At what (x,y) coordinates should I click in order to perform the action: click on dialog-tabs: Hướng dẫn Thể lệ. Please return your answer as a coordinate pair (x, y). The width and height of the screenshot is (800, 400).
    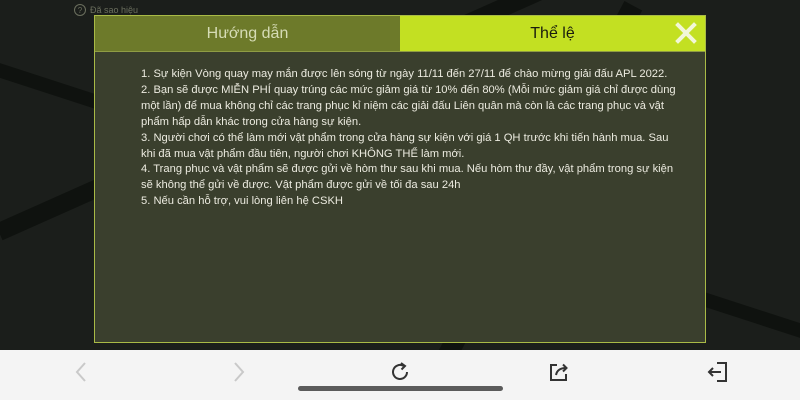
    Looking at the image, I should click on (400, 33).